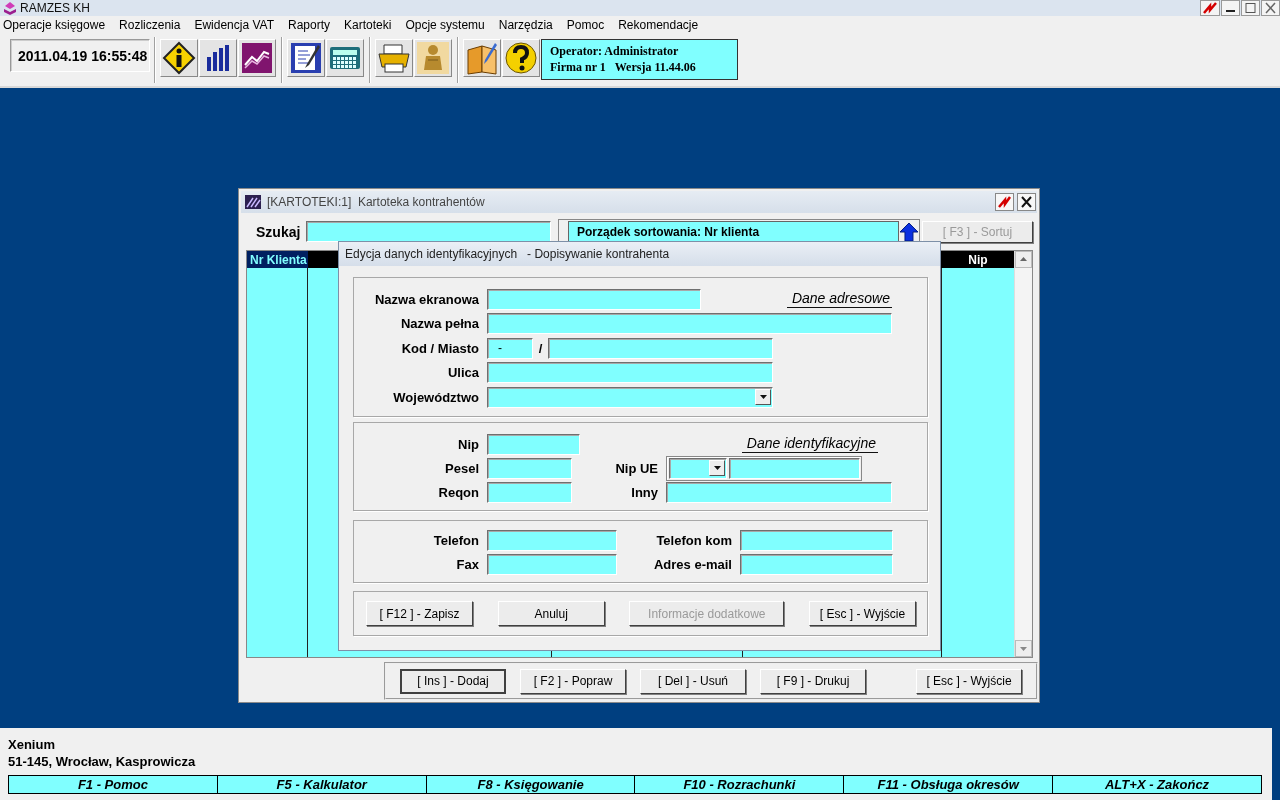 The width and height of the screenshot is (1280, 800). What do you see at coordinates (644, 492) in the screenshot?
I see `field-label: Inny` at bounding box center [644, 492].